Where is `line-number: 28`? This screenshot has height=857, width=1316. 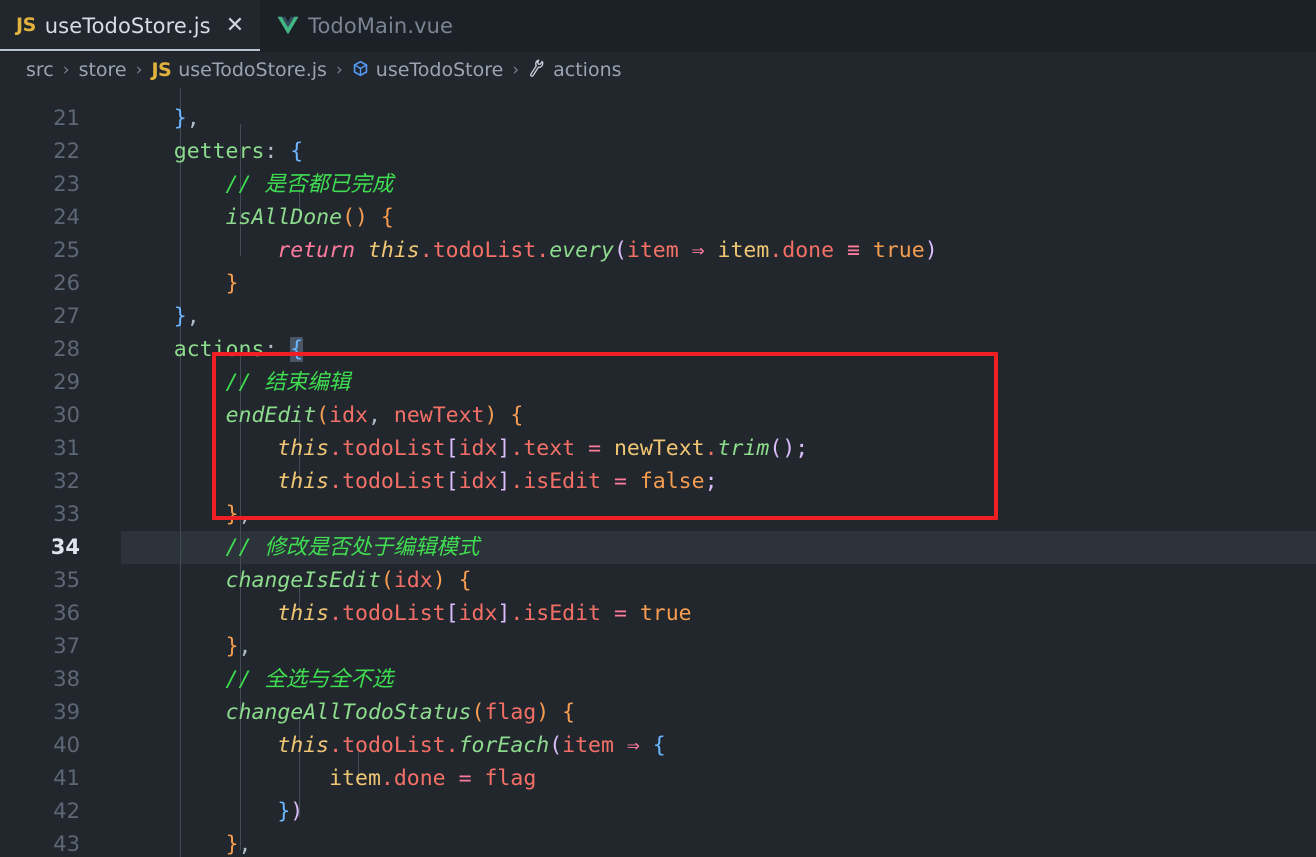 line-number: 28 is located at coordinates (66, 349).